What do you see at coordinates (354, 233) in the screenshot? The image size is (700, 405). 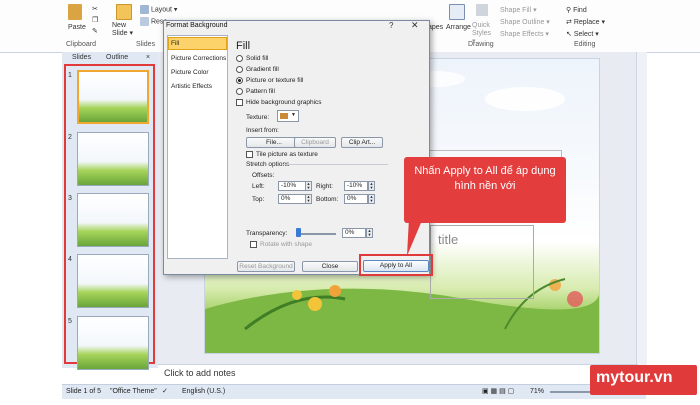 I see `transparency-input: 0%` at bounding box center [354, 233].